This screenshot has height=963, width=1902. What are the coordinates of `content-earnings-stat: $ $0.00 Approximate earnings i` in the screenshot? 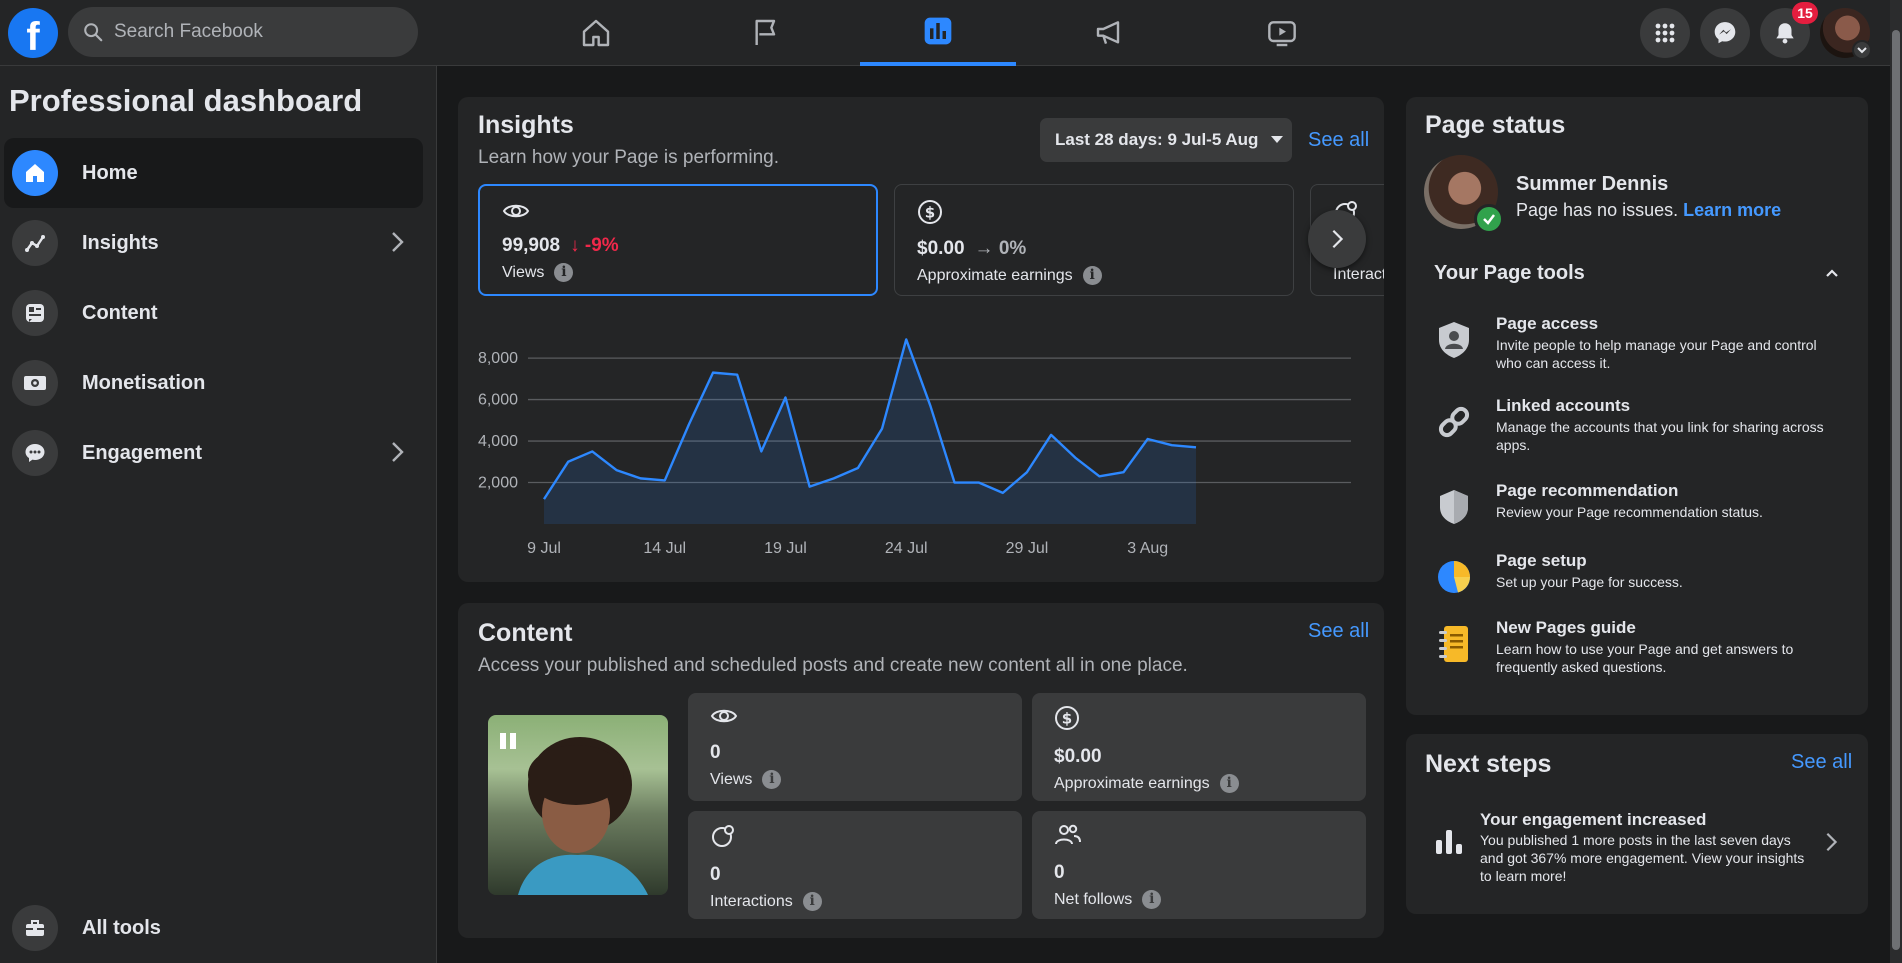 It's located at (1199, 747).